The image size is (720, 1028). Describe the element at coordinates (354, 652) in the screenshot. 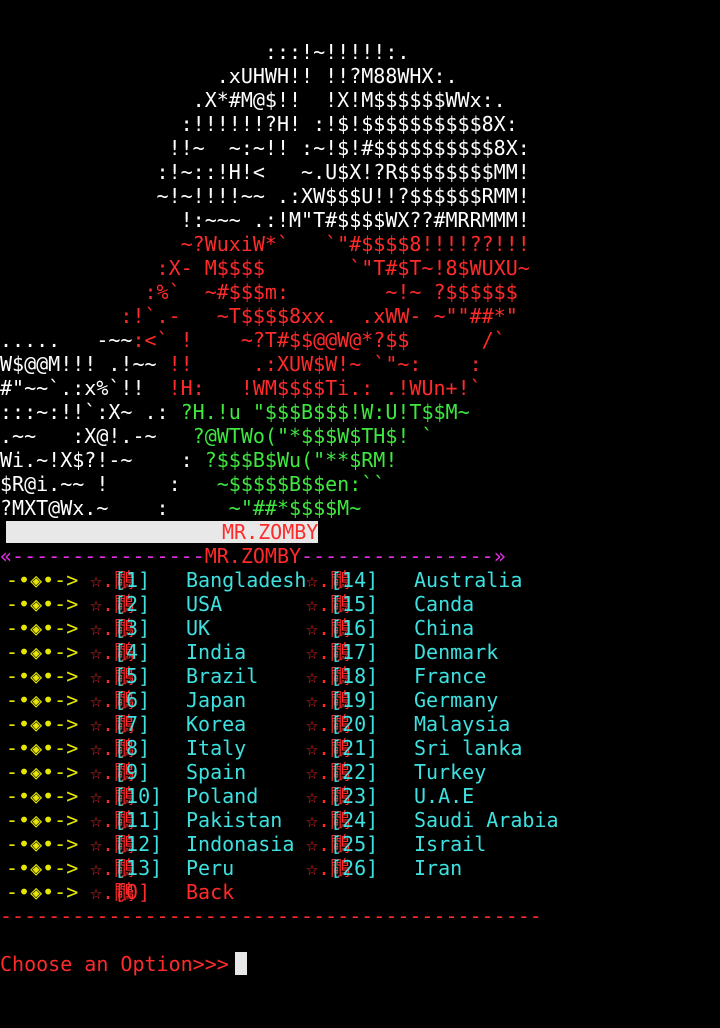

I see `menu-option-number: [17]` at that location.